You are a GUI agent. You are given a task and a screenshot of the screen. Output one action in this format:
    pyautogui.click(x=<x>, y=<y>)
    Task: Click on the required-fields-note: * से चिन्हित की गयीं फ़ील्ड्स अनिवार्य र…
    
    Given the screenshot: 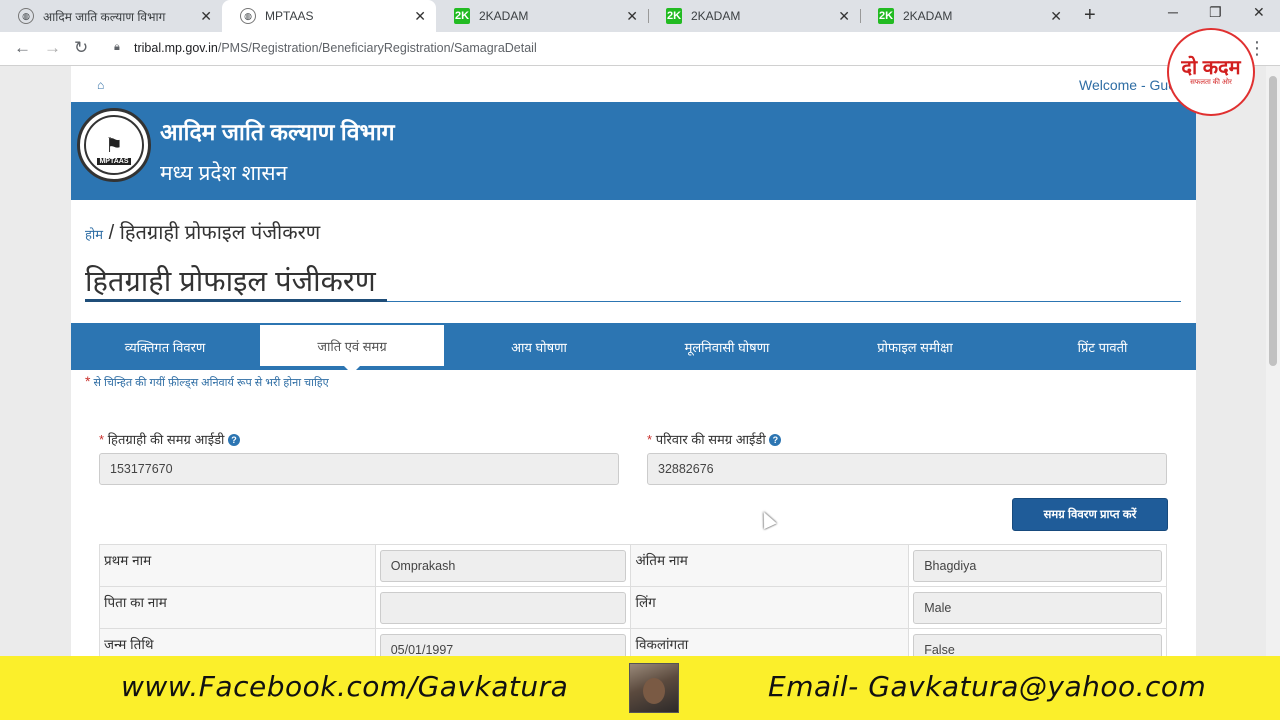 What is the action you would take?
    pyautogui.click(x=207, y=381)
    